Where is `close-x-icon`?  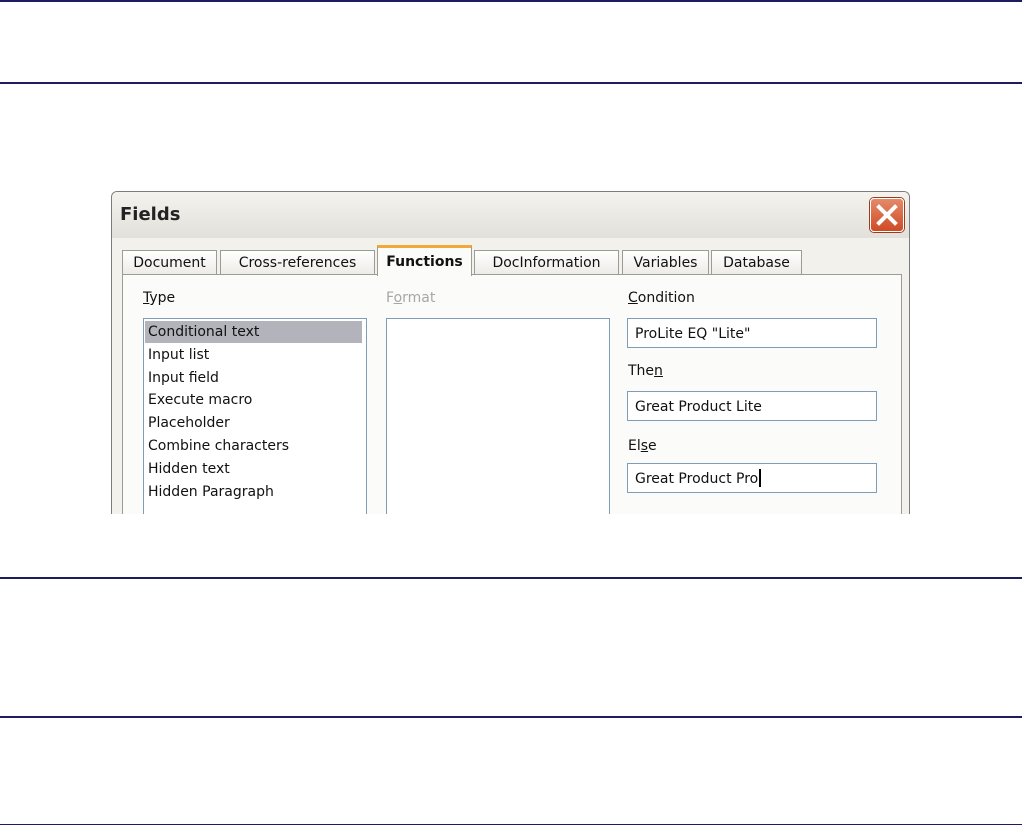
close-x-icon is located at coordinates (887, 215).